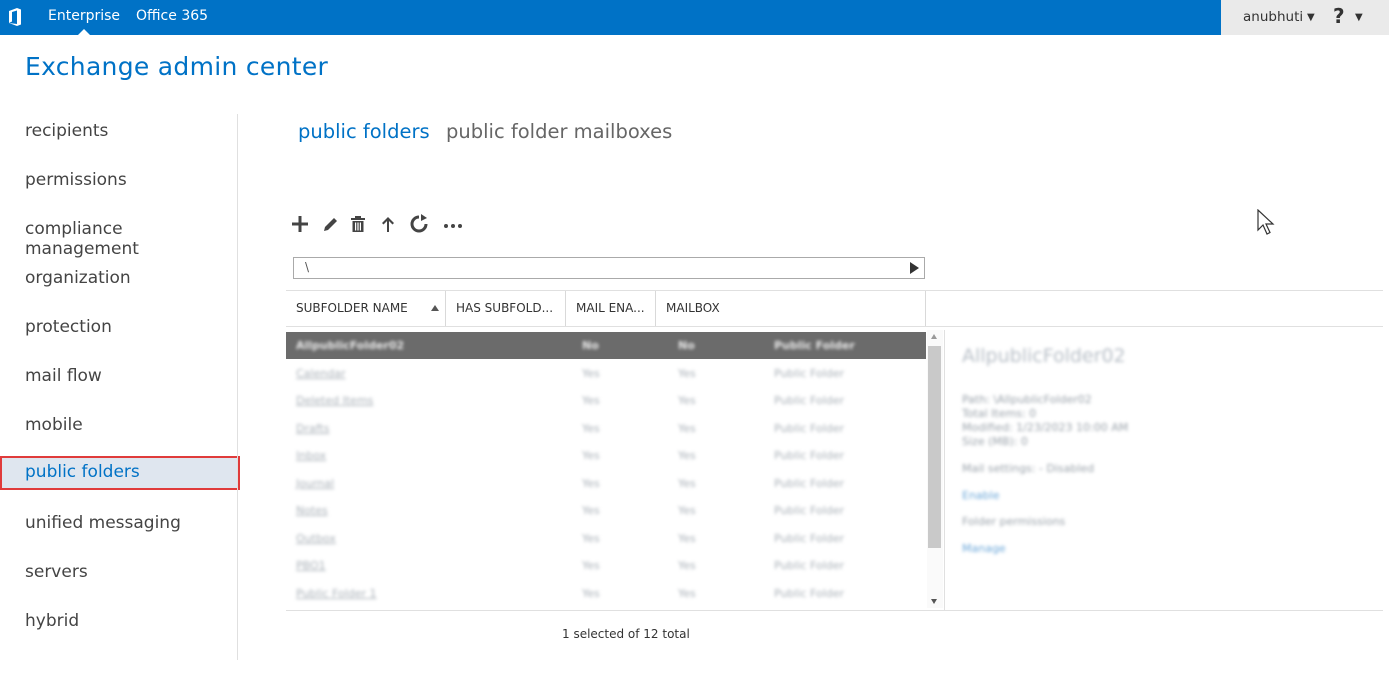 This screenshot has width=1389, height=676. Describe the element at coordinates (609, 268) in the screenshot. I see `folder-path-input: \` at that location.